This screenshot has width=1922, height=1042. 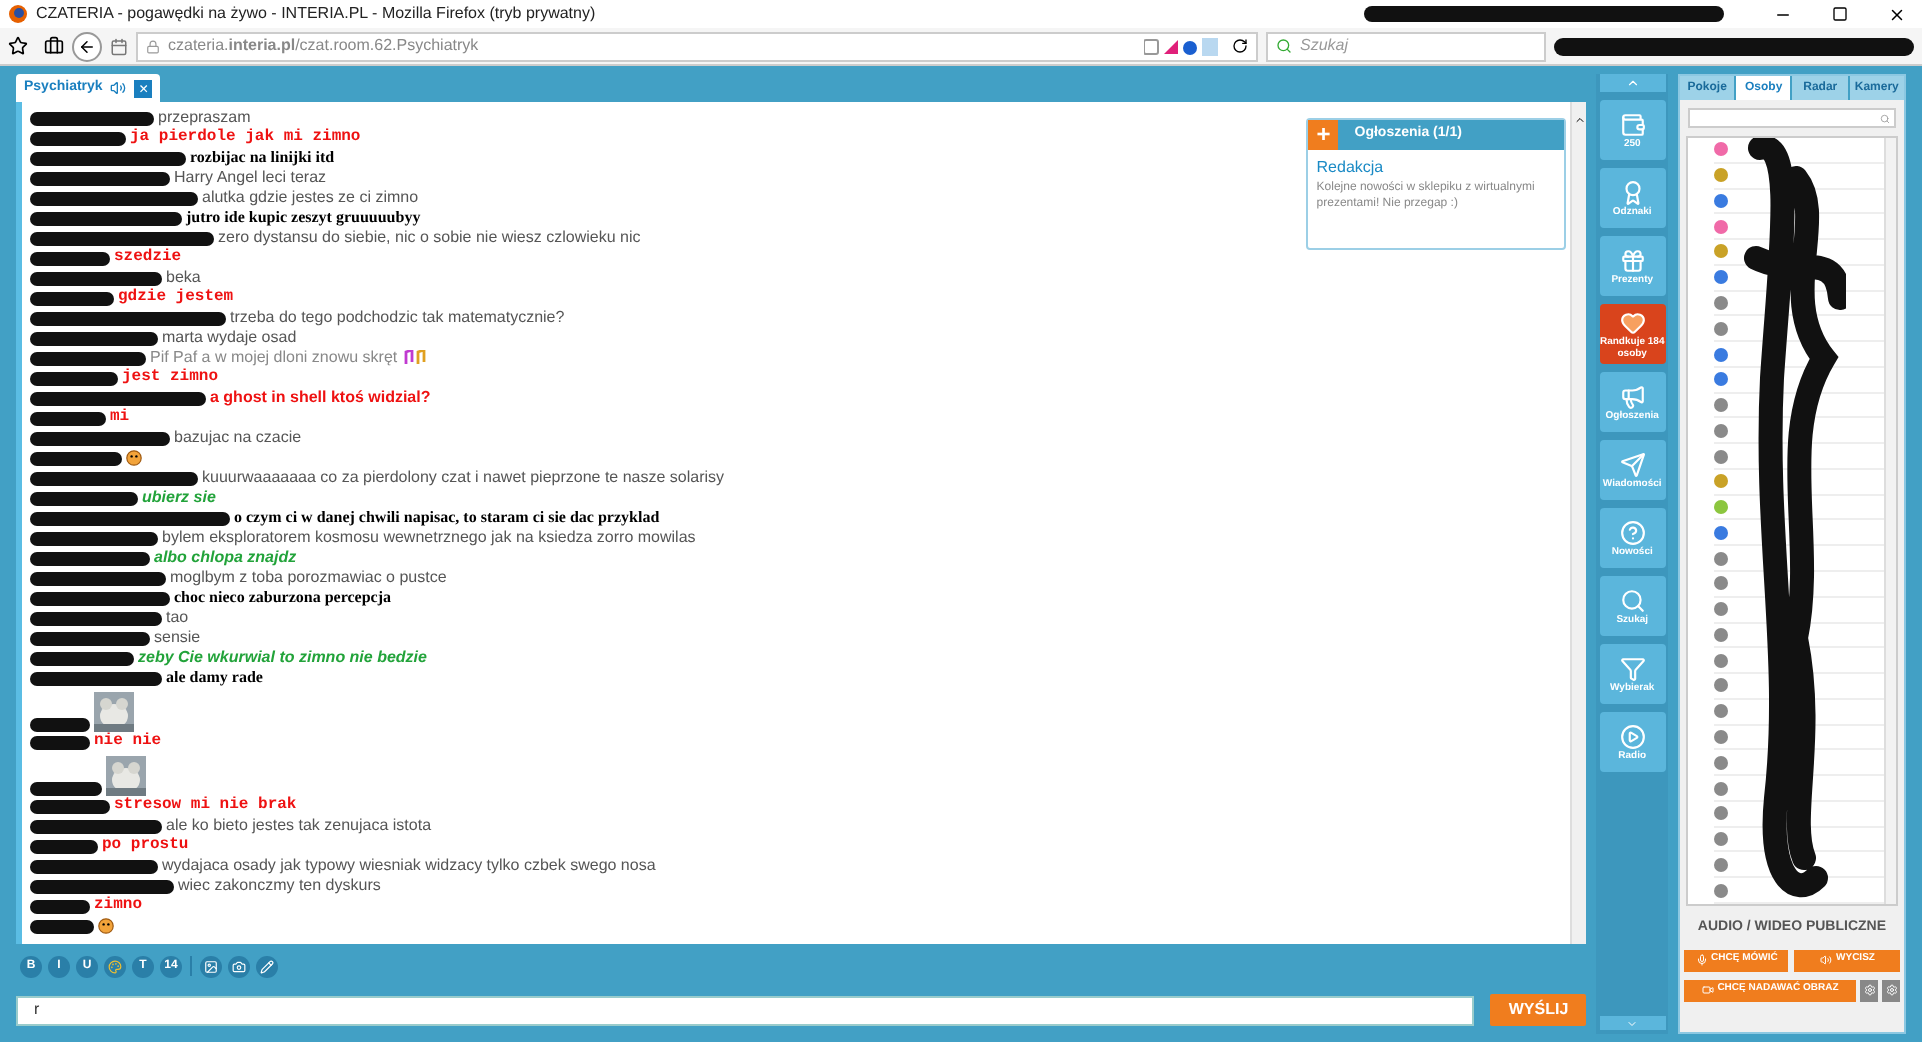 What do you see at coordinates (176, 298) in the screenshot?
I see `message-text: gdzie jestem` at bounding box center [176, 298].